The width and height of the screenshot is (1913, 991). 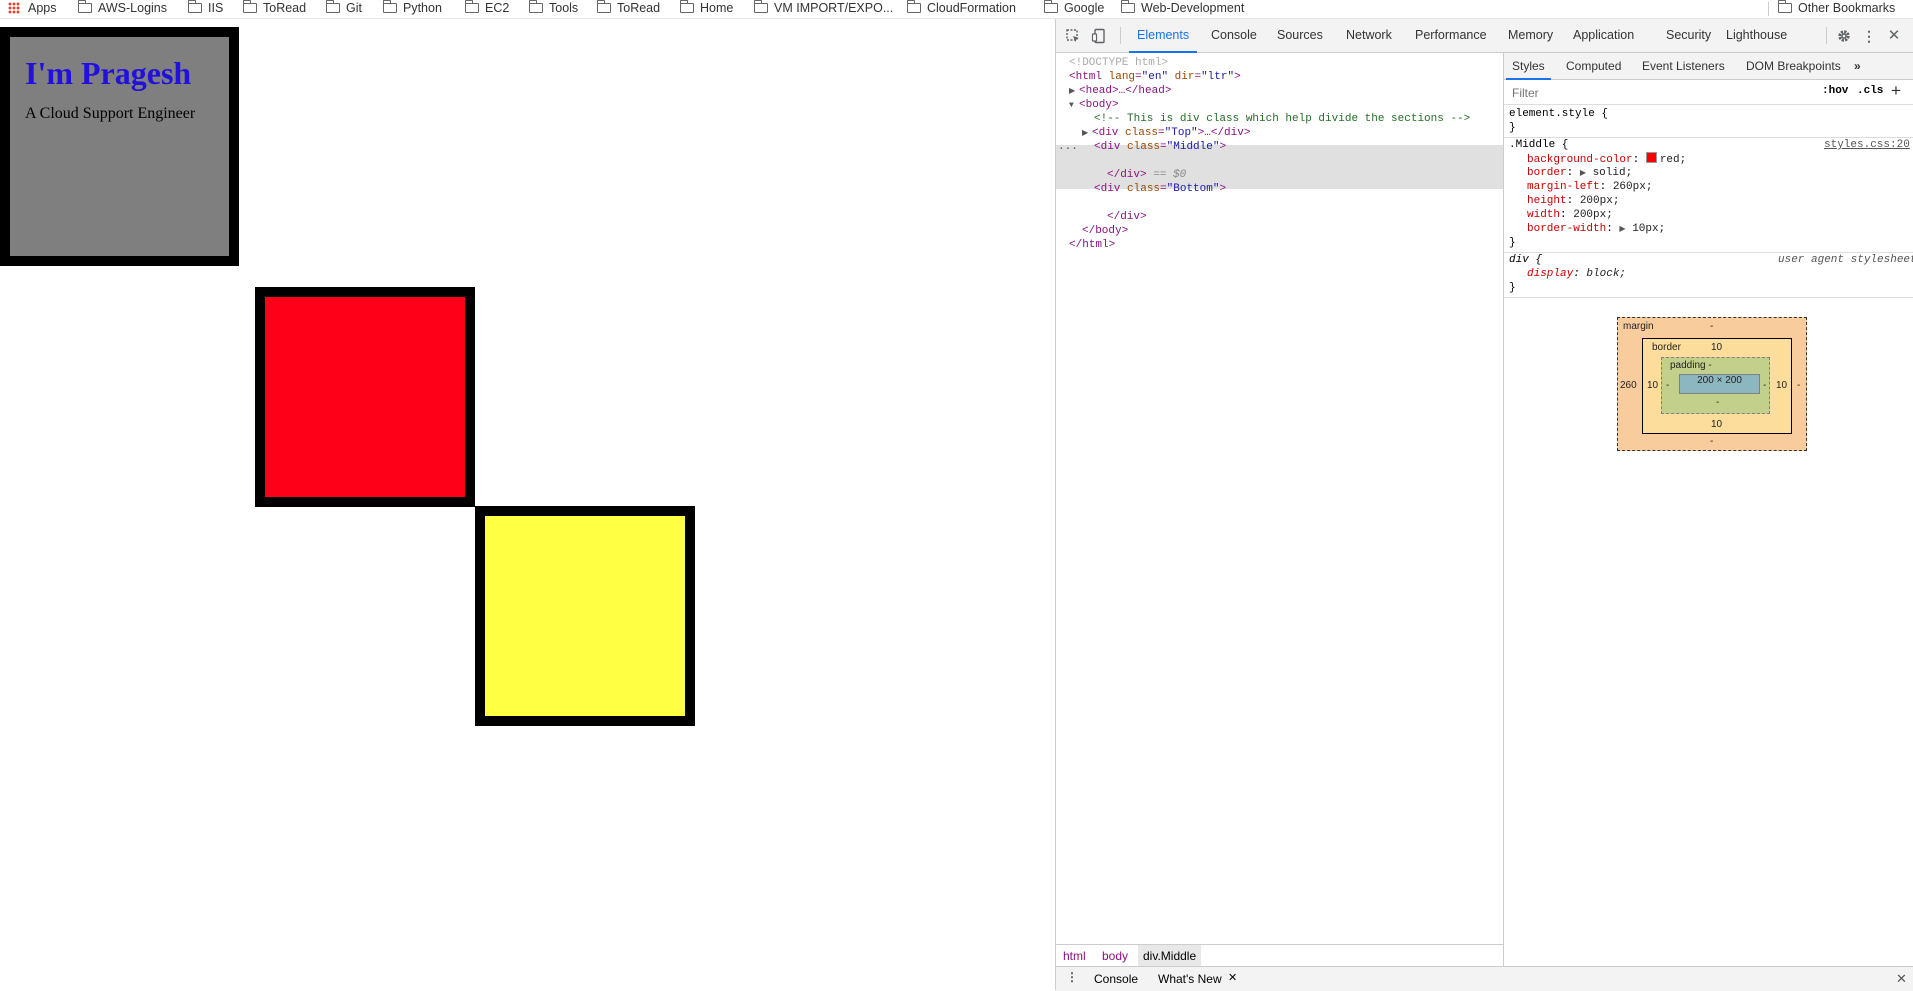 I want to click on tab-lighthouse: Lighthouse, so click(x=1756, y=35).